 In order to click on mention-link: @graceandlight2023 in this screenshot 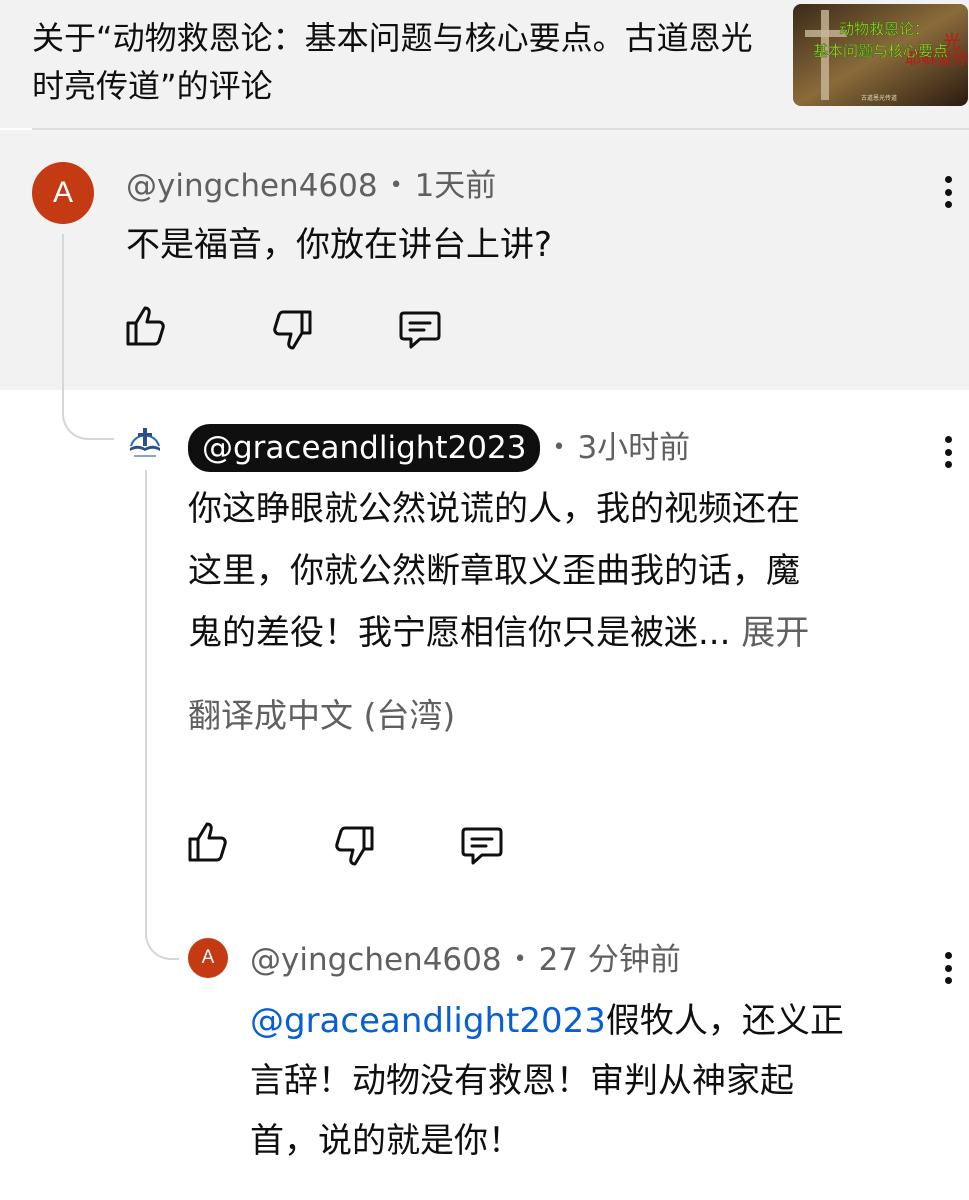, I will do `click(428, 1021)`.